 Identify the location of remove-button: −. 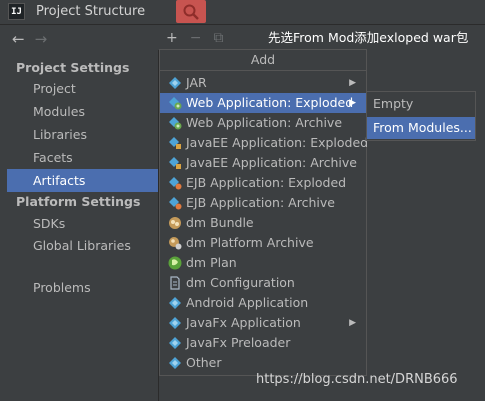
(196, 38).